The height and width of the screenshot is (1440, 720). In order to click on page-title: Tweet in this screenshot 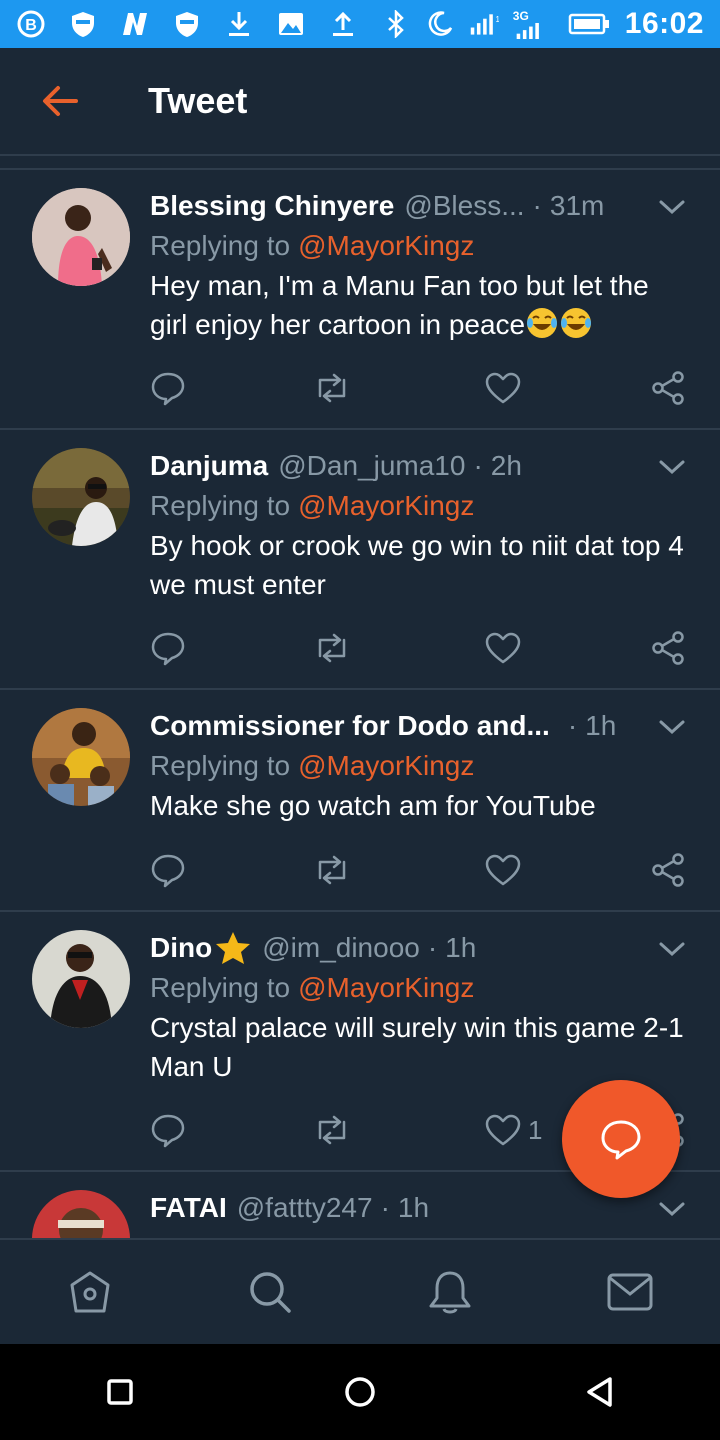, I will do `click(198, 100)`.